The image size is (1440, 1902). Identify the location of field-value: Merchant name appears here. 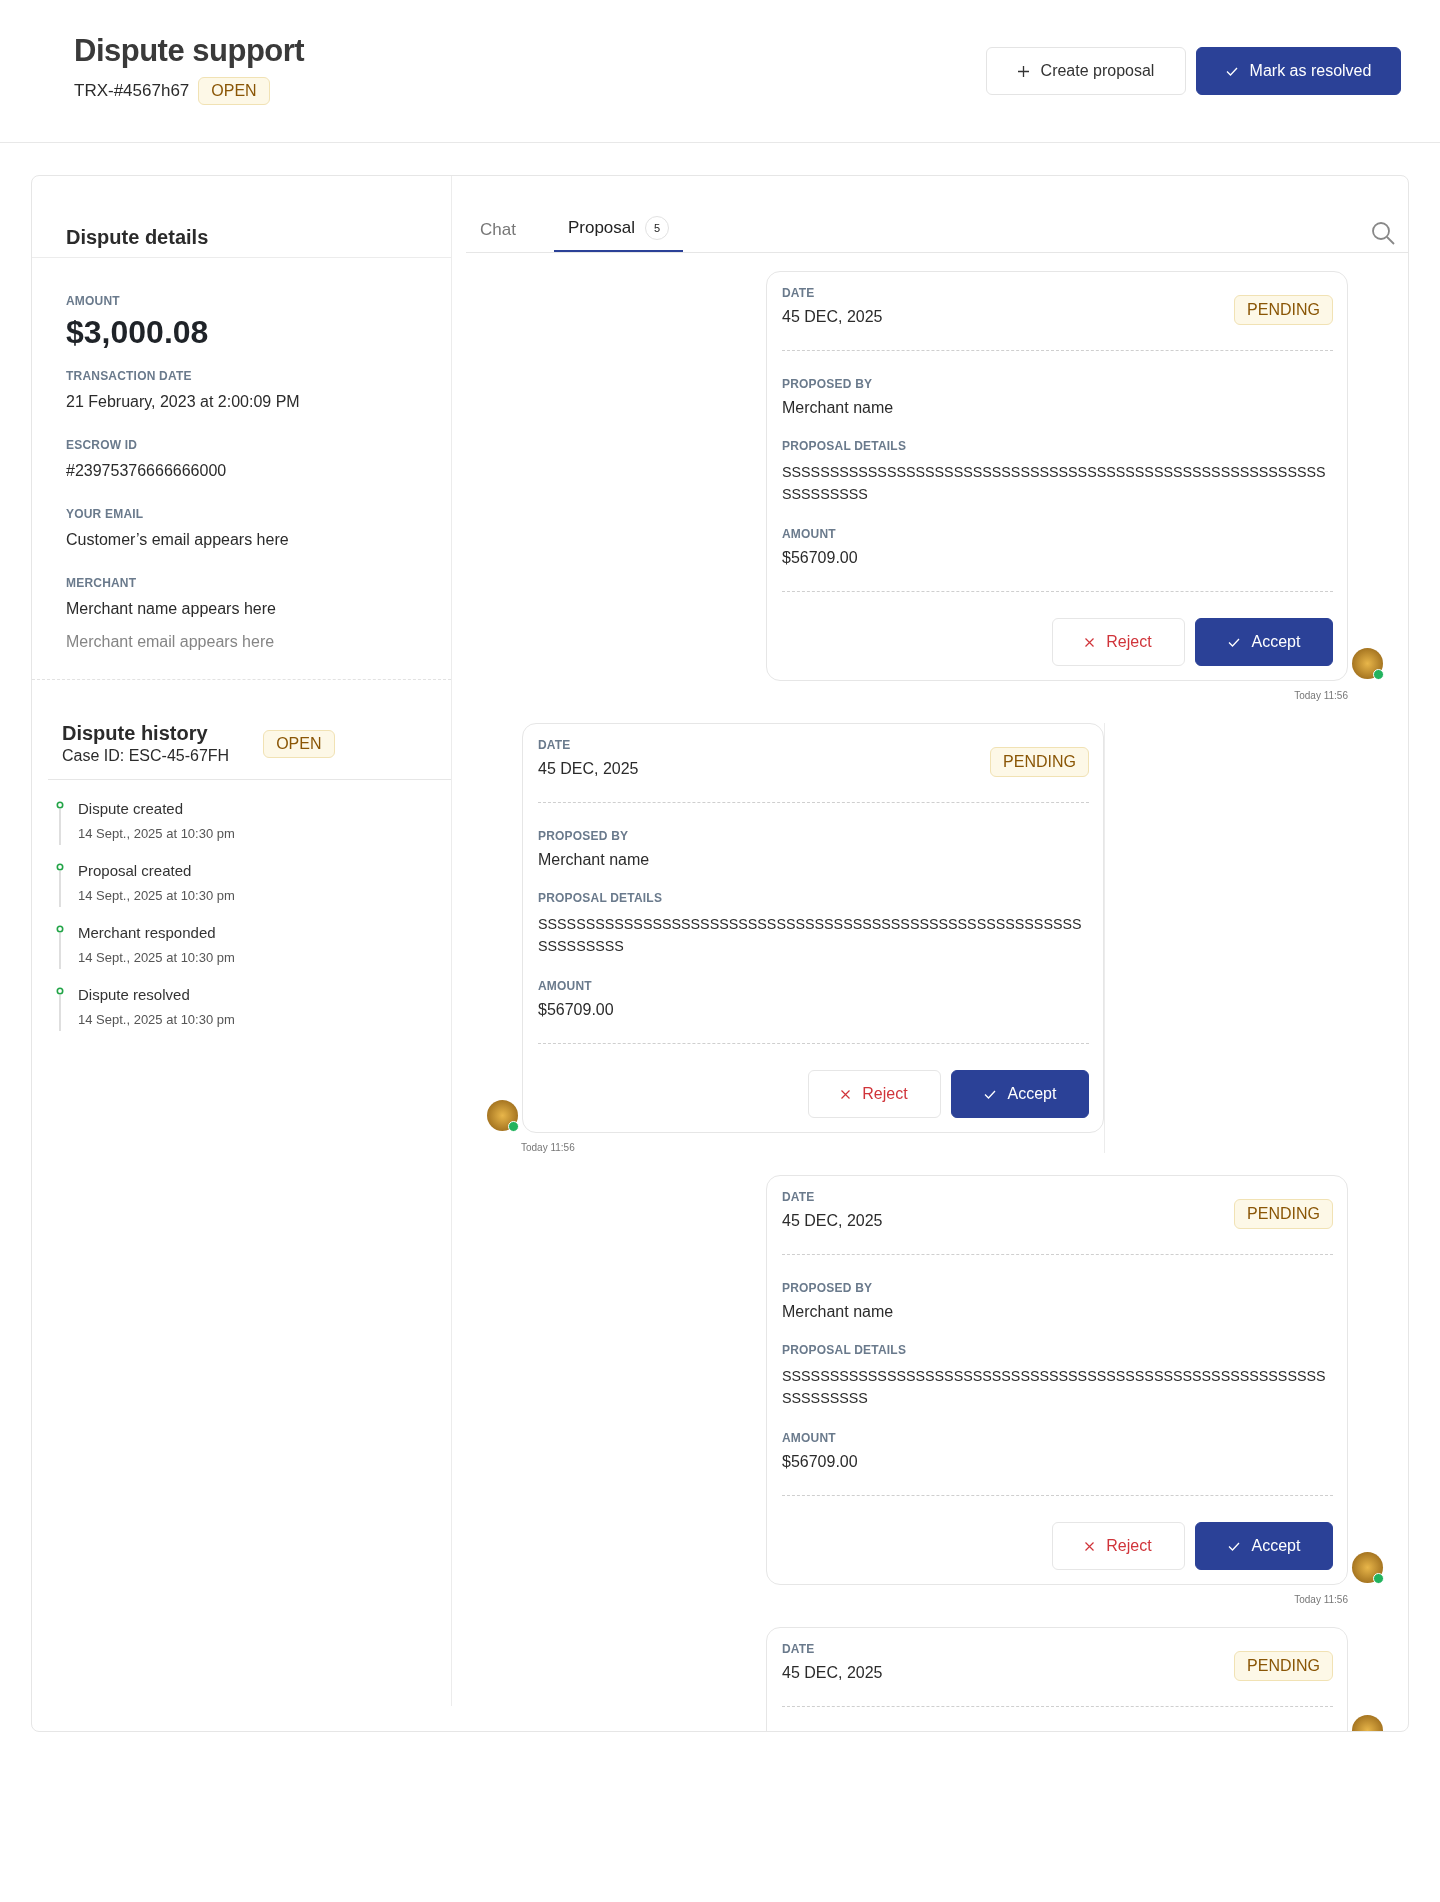
(171, 609).